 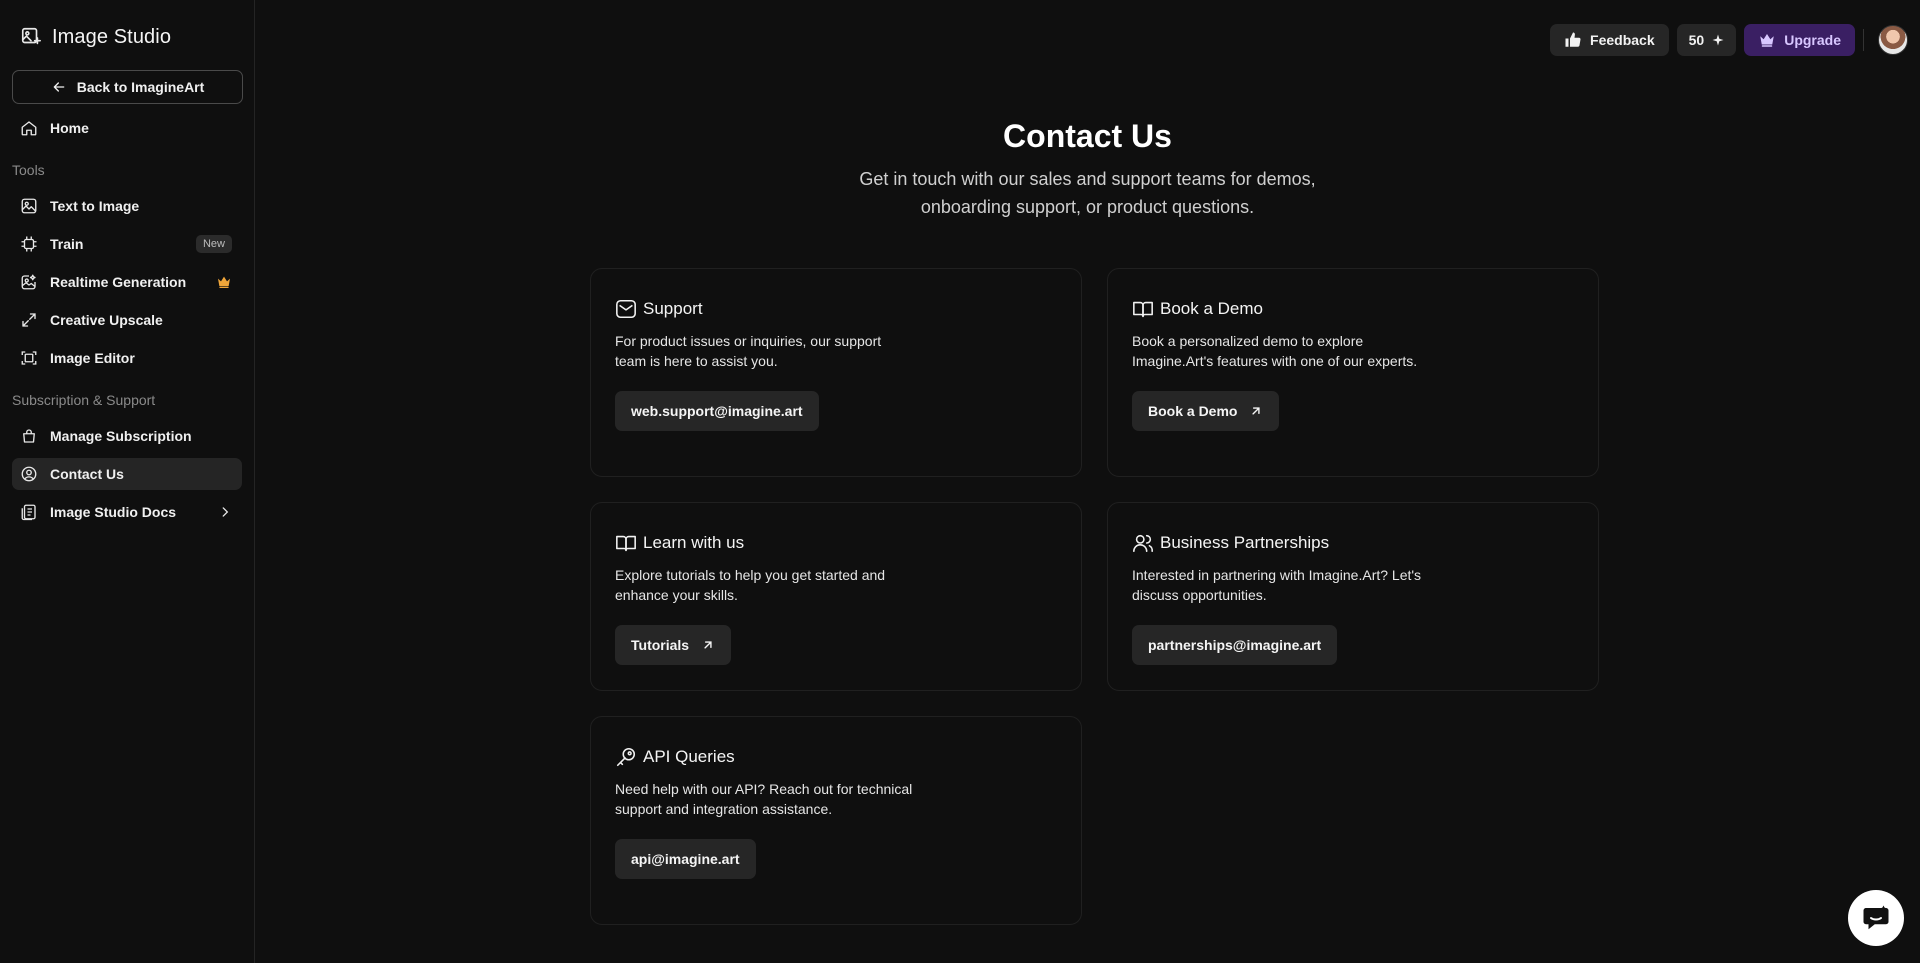 I want to click on back-label: Back to ImagineArt, so click(x=140, y=87).